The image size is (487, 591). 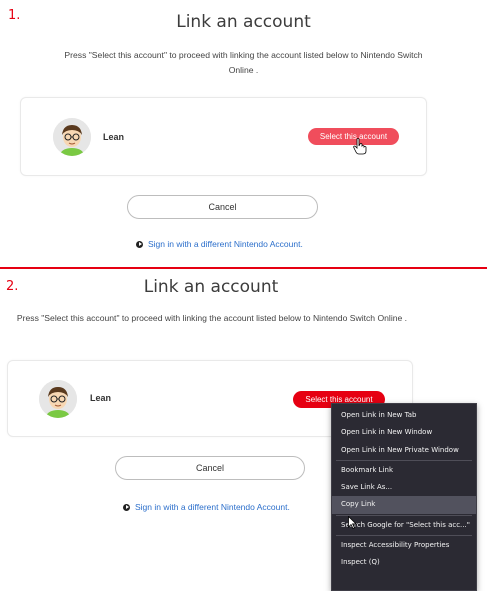 I want to click on section-divider, so click(x=243, y=268).